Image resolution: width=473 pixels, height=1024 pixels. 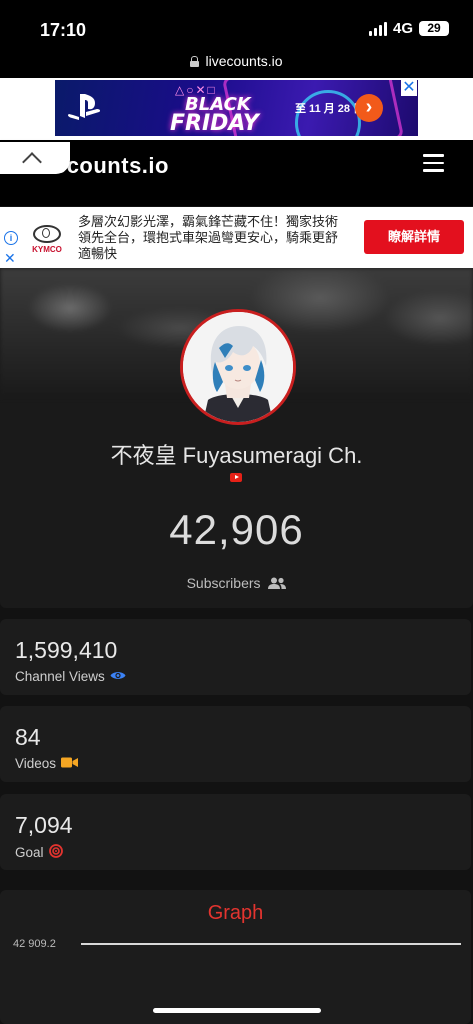 What do you see at coordinates (369, 108) in the screenshot?
I see `ad-arrow-button: ›` at bounding box center [369, 108].